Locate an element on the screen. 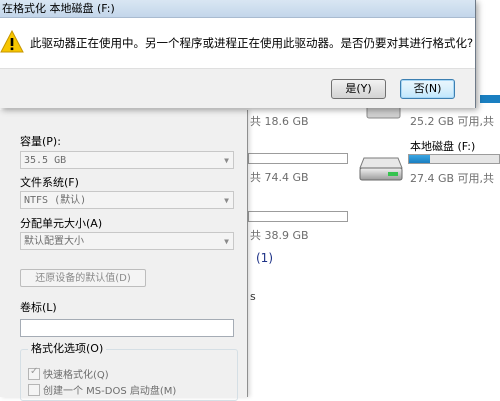 Image resolution: width=500 pixels, height=401 pixels. drive-f-free-text: 27.4 GB 可用,共 is located at coordinates (452, 178).